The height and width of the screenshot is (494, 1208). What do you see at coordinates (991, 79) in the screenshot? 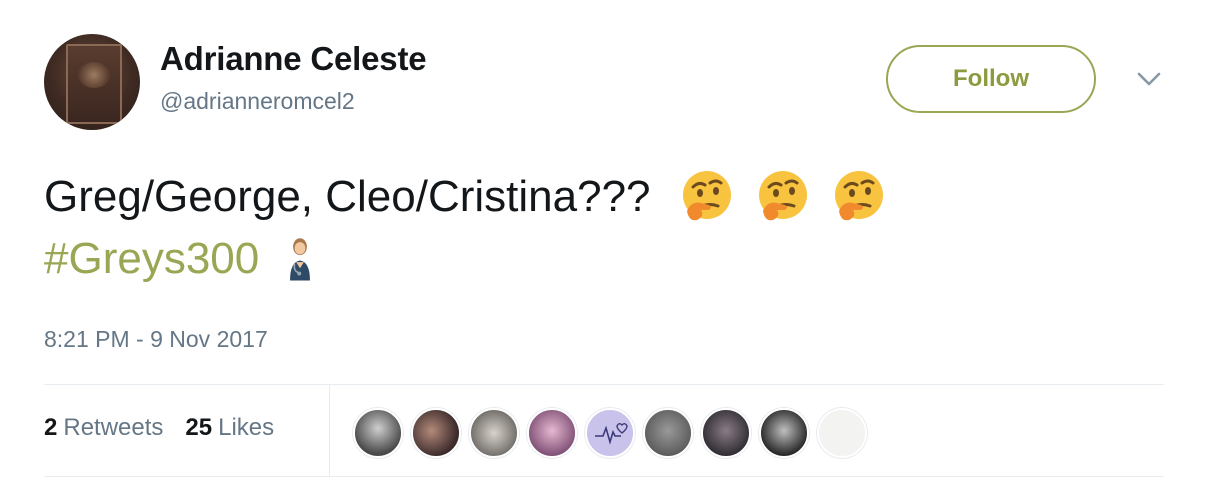
I see `follow-button: Follow` at bounding box center [991, 79].